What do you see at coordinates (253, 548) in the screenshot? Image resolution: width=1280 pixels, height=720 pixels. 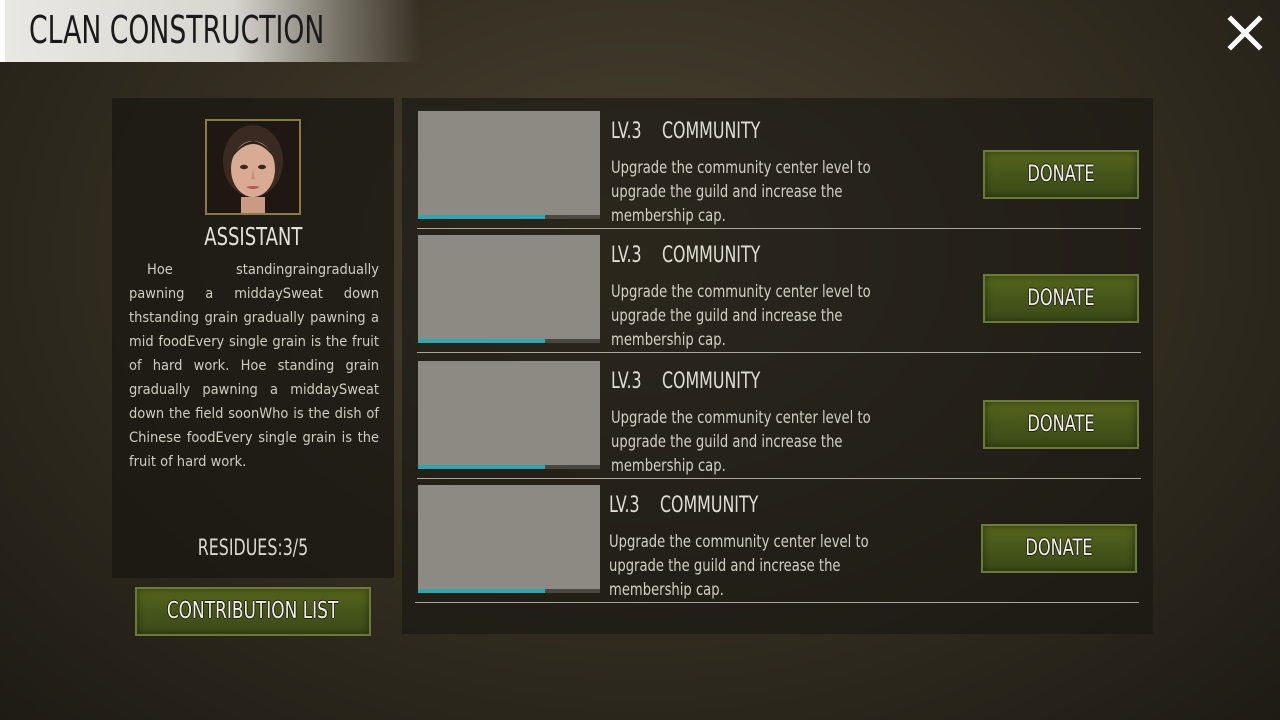 I see `residues-count: RESIDUES:3/5` at bounding box center [253, 548].